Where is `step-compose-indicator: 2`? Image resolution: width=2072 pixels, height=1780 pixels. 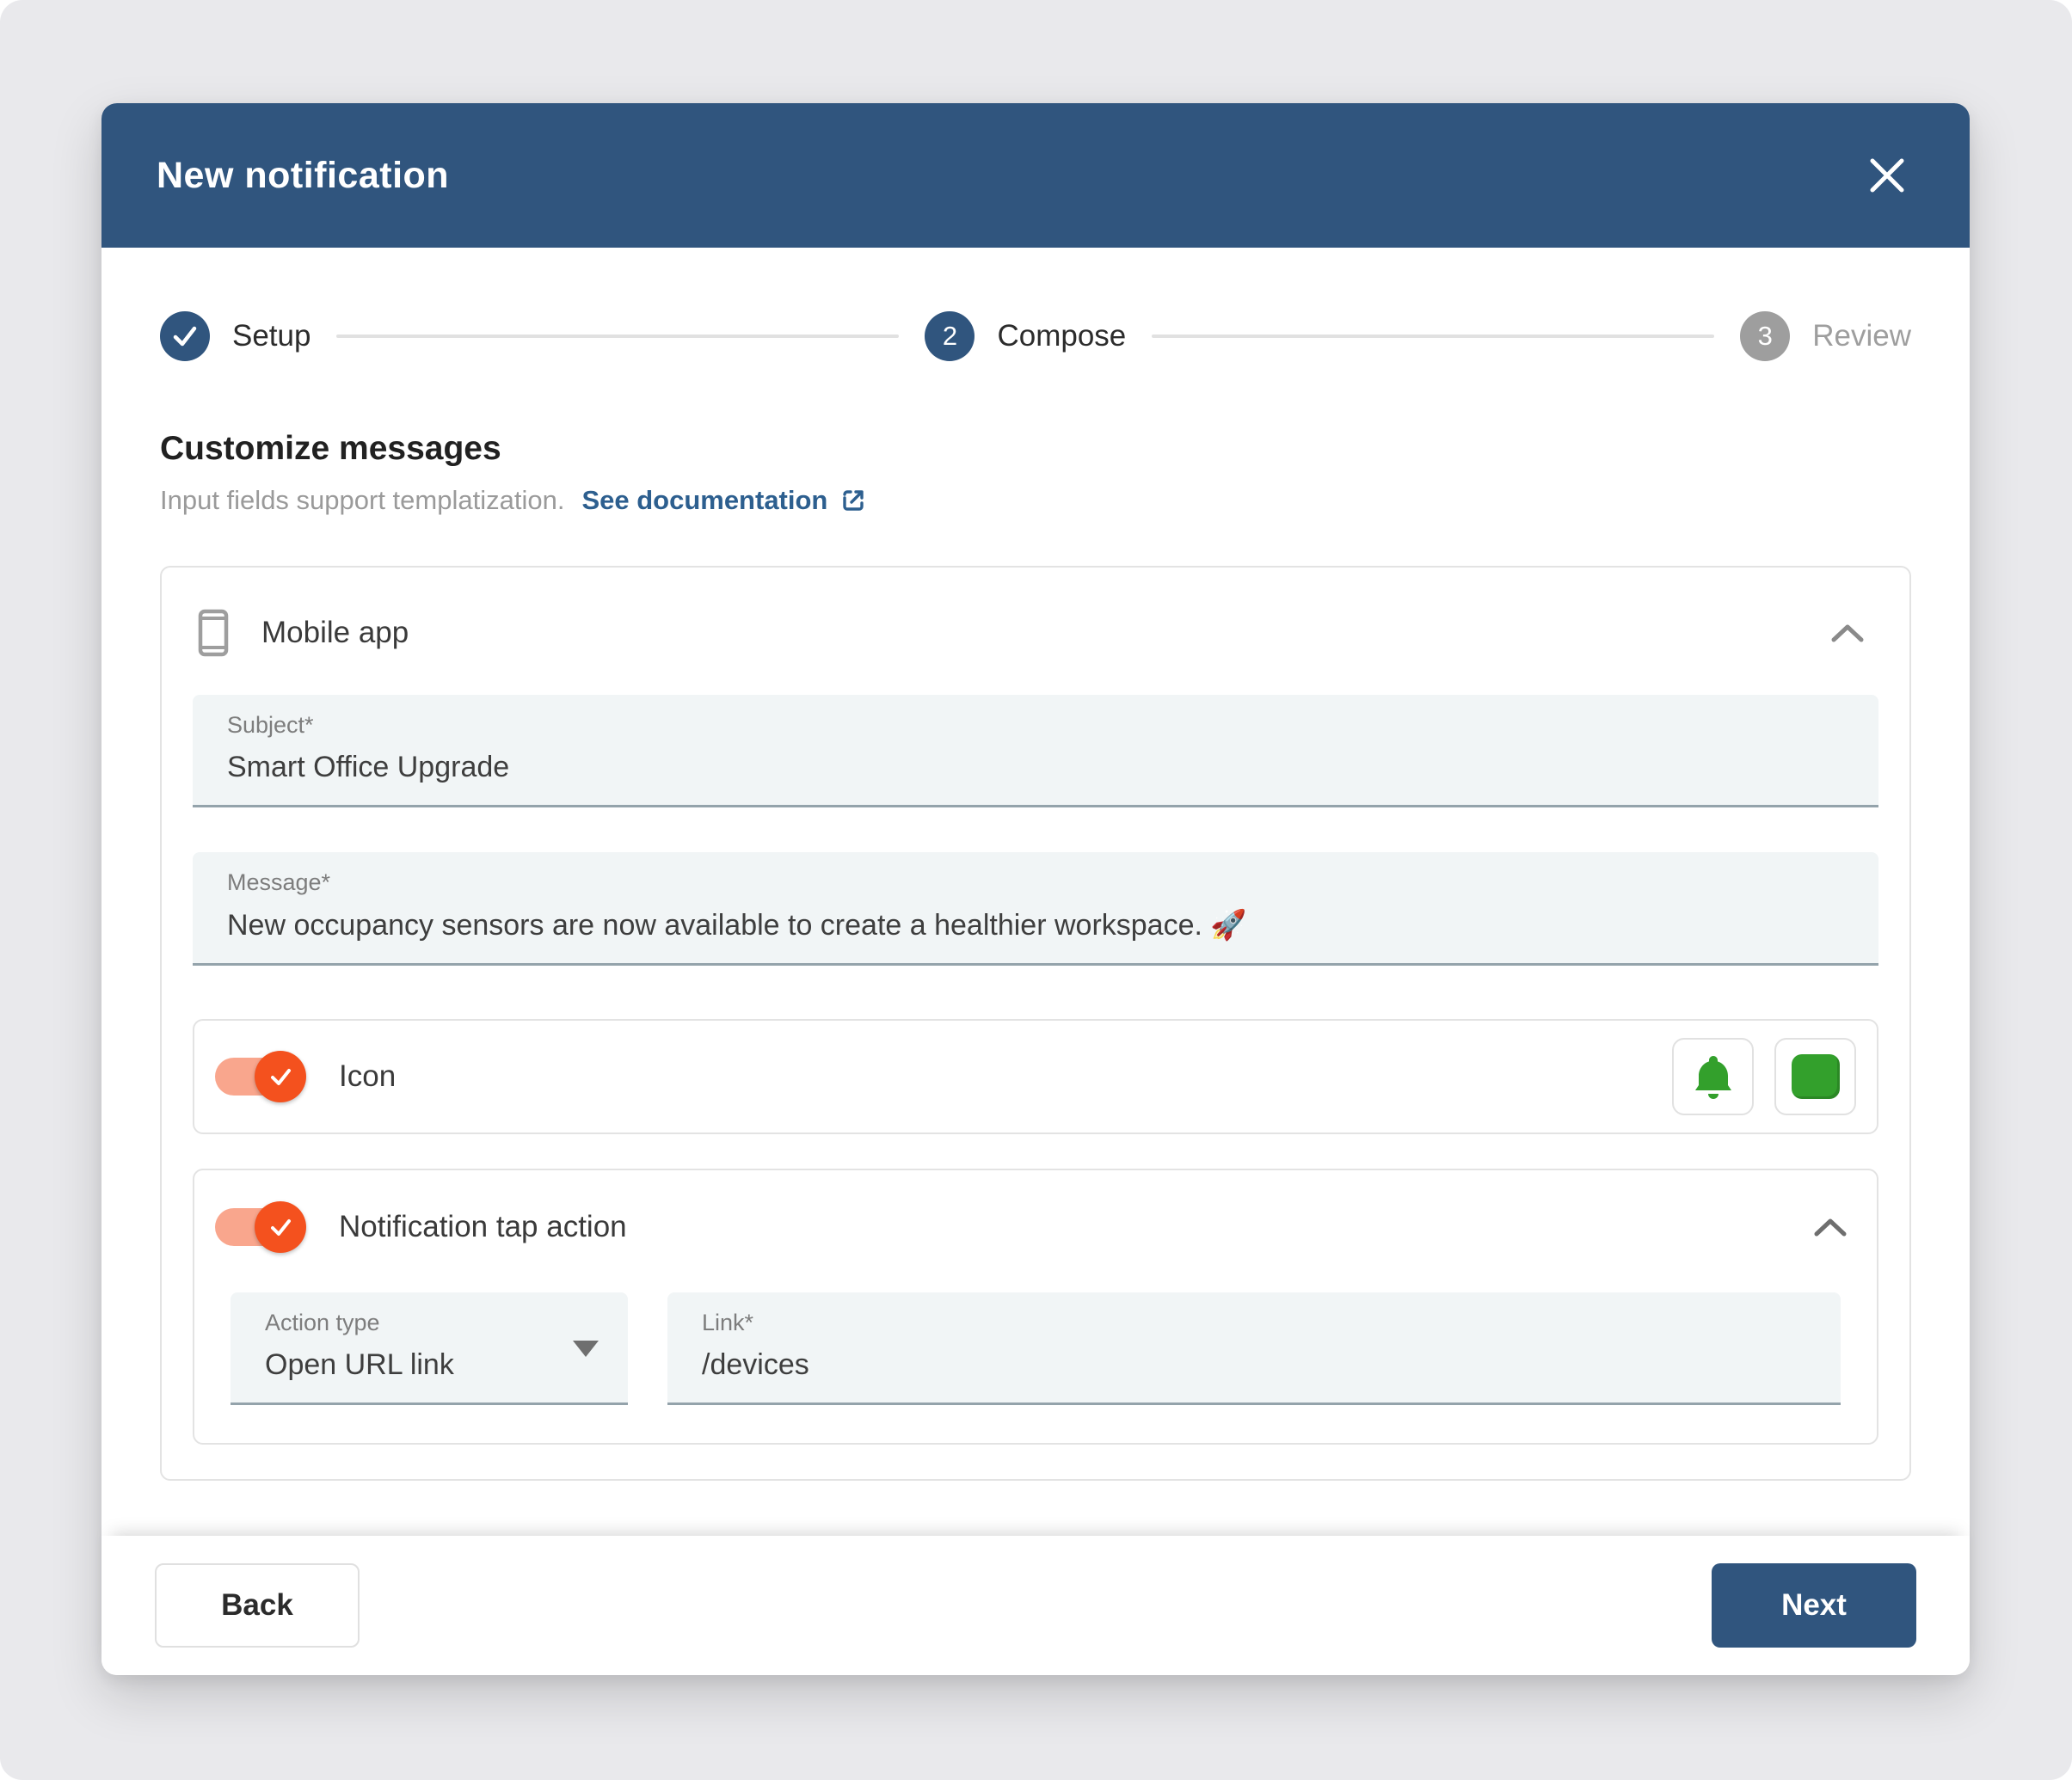 step-compose-indicator: 2 is located at coordinates (950, 336).